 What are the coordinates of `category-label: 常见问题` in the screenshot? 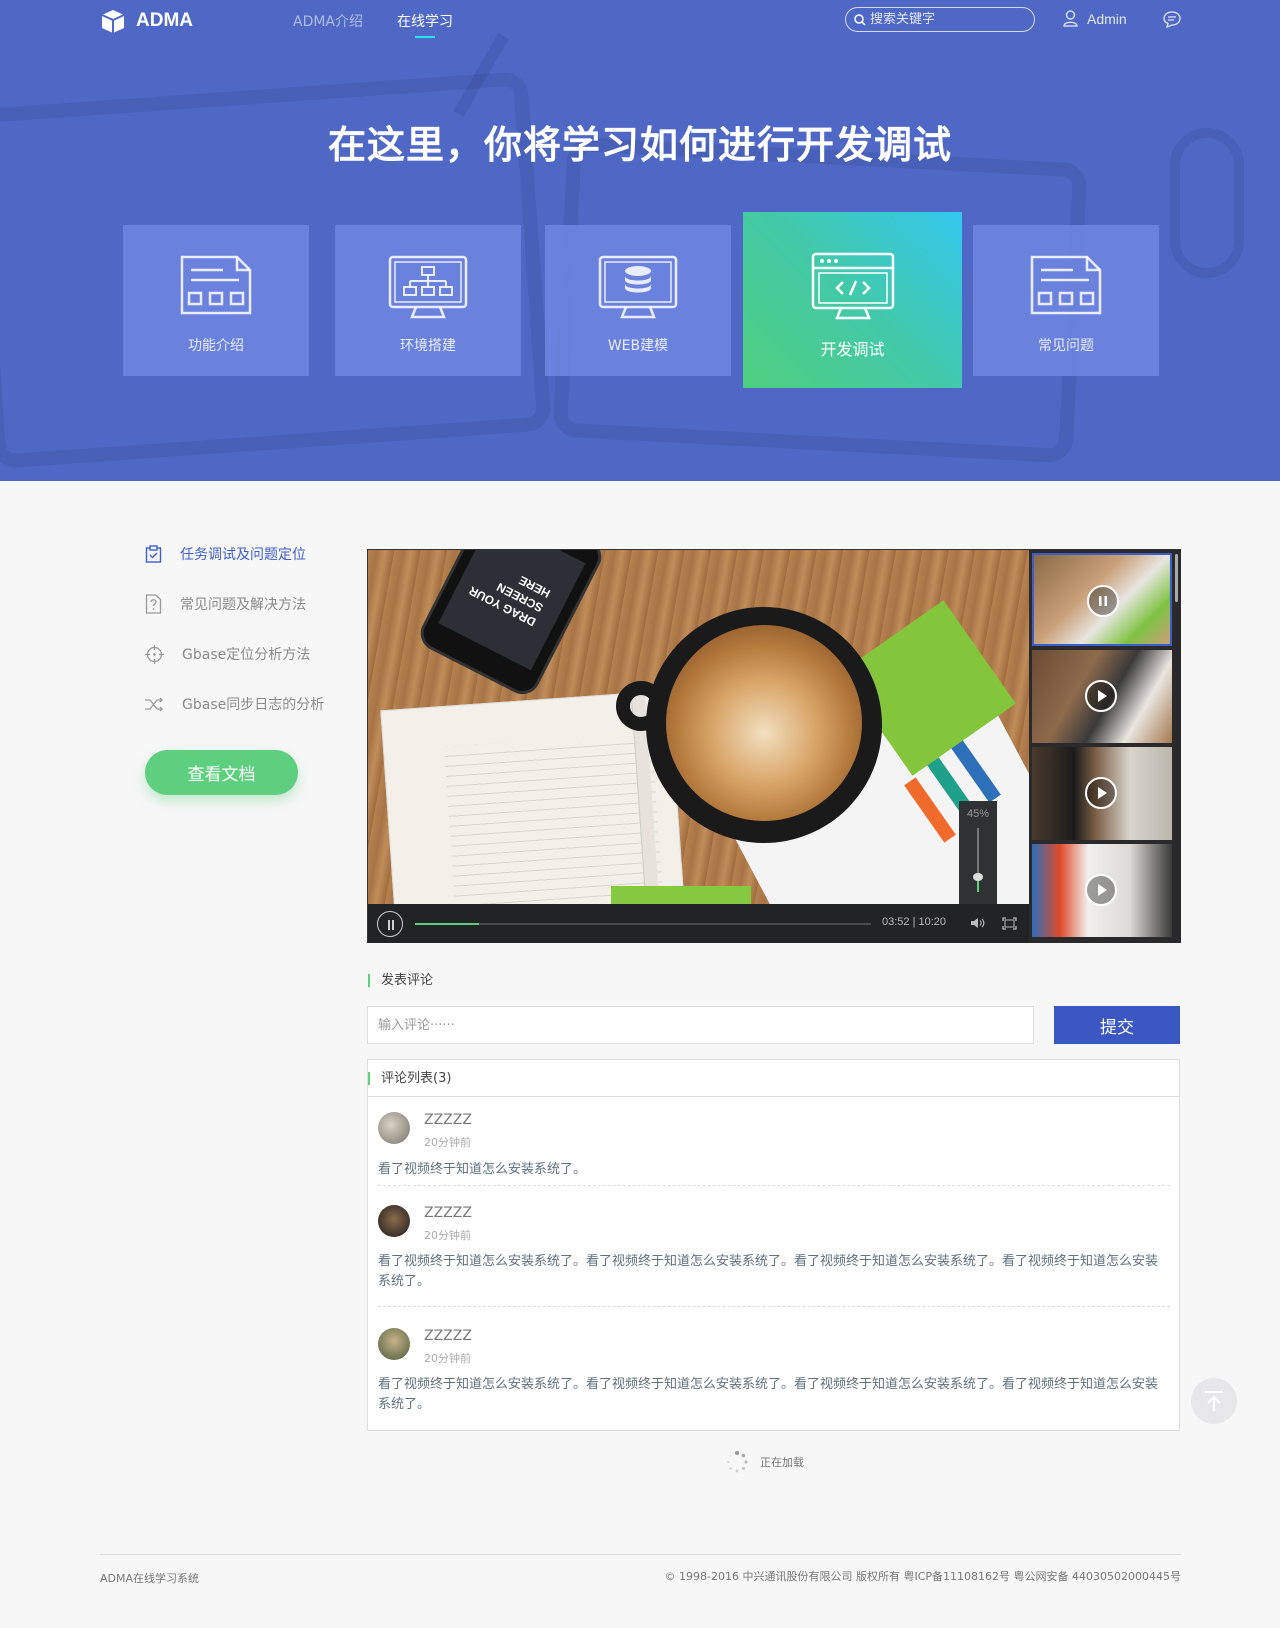 It's located at (1066, 346).